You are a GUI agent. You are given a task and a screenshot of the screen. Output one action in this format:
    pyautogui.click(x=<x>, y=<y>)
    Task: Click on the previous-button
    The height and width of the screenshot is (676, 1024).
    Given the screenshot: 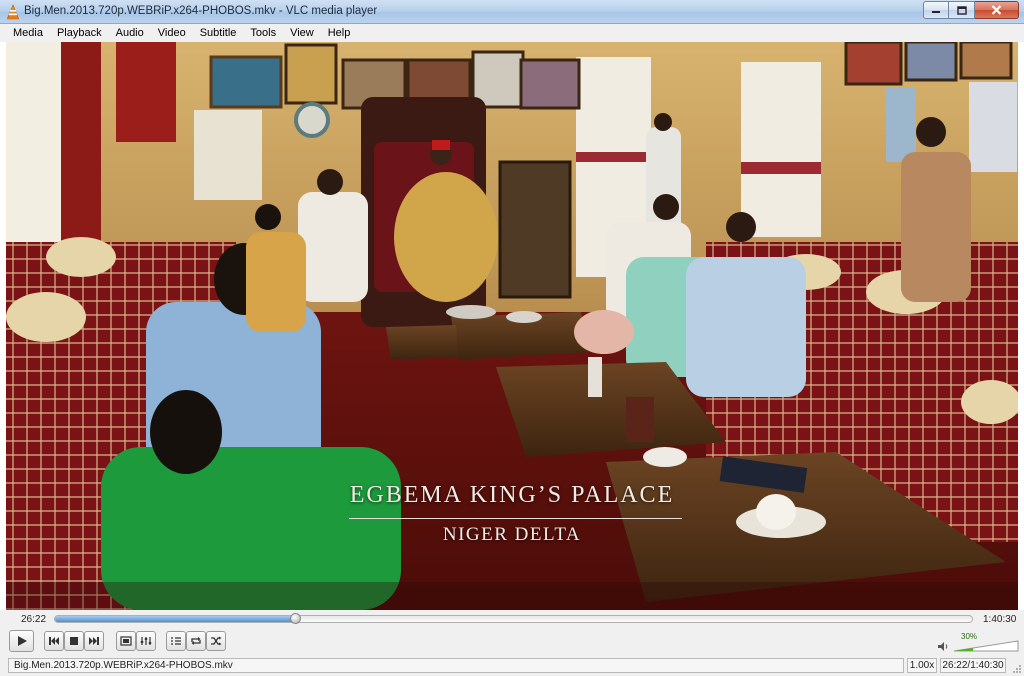 What is the action you would take?
    pyautogui.click(x=54, y=641)
    